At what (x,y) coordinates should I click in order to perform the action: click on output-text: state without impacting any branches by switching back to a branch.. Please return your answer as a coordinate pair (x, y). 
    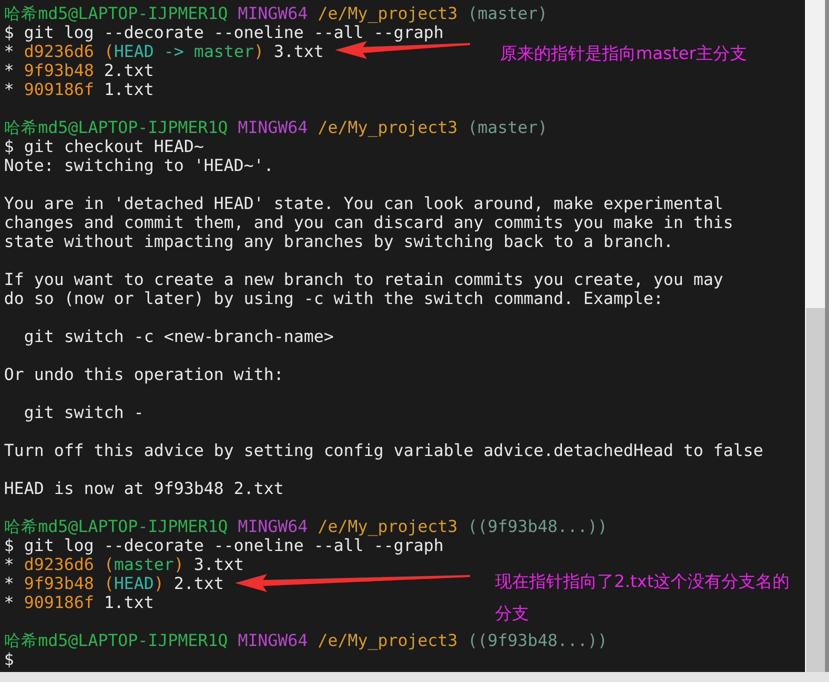
    Looking at the image, I should click on (339, 241).